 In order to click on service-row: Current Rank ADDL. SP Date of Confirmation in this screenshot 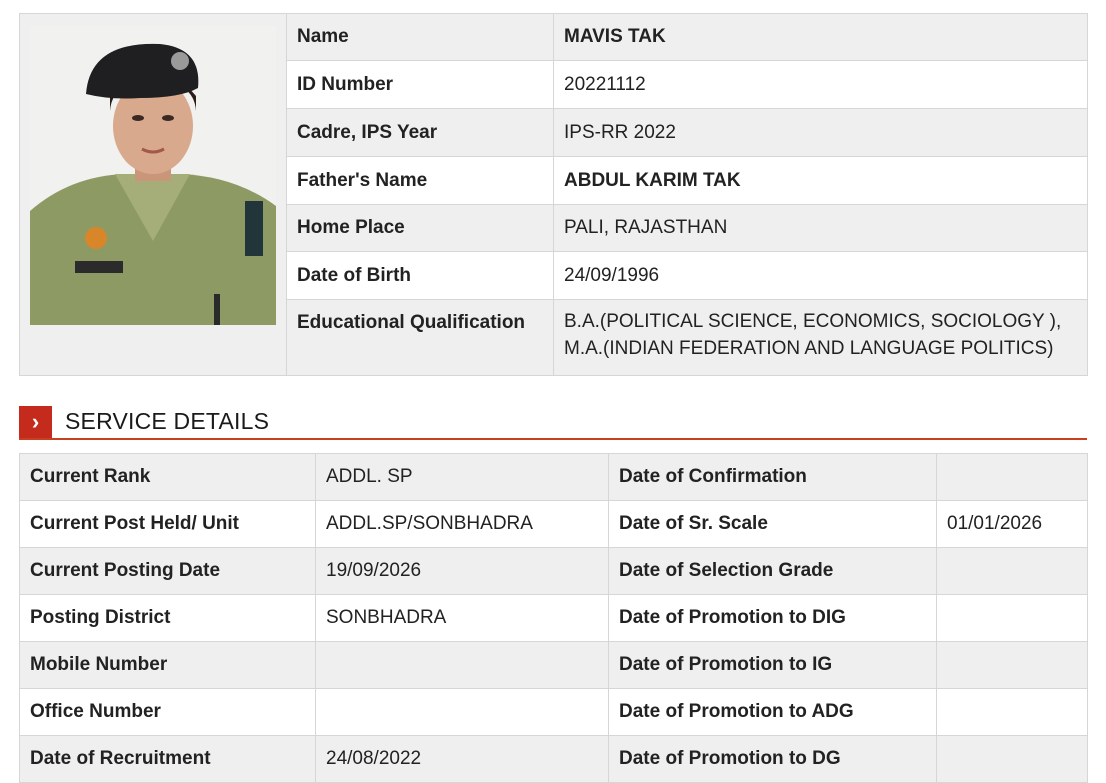, I will do `click(553, 477)`.